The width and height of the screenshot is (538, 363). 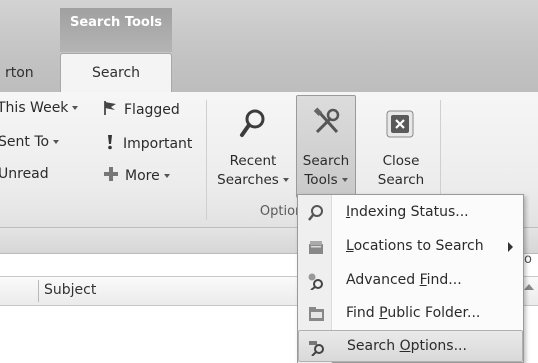 I want to click on important-button: Important, so click(x=148, y=143).